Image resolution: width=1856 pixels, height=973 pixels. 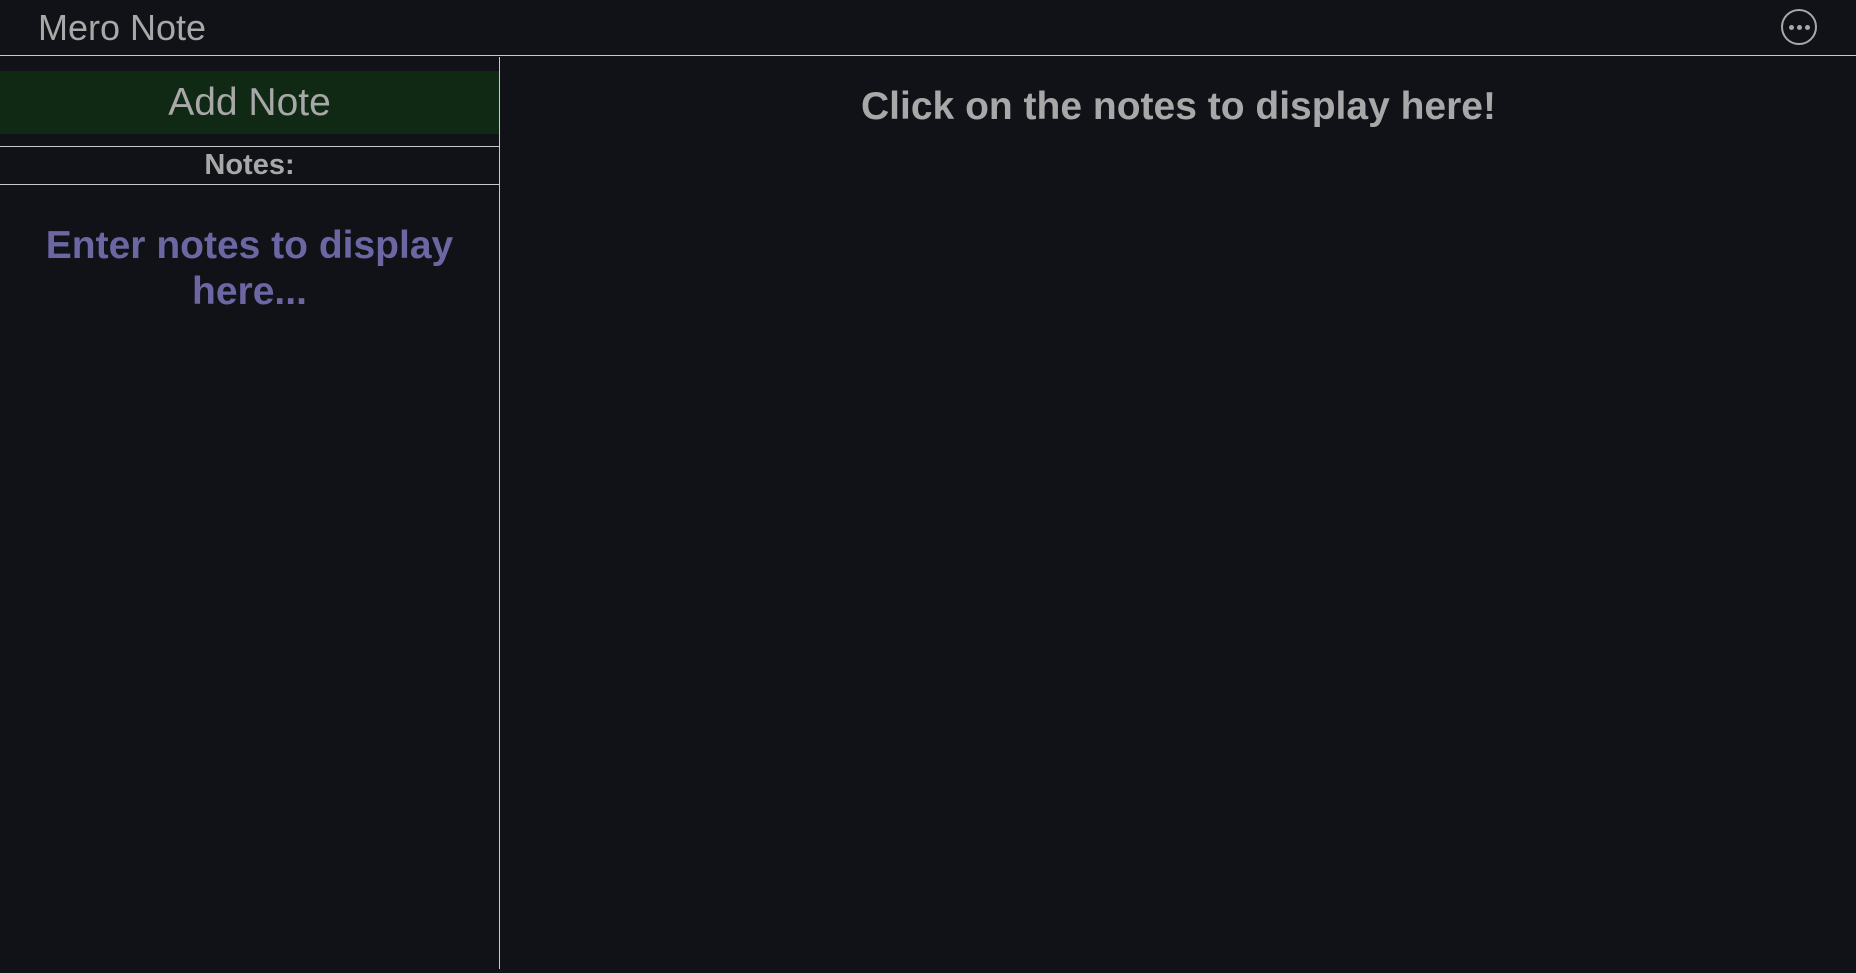 What do you see at coordinates (122, 27) in the screenshot?
I see `app-title: Mero Note` at bounding box center [122, 27].